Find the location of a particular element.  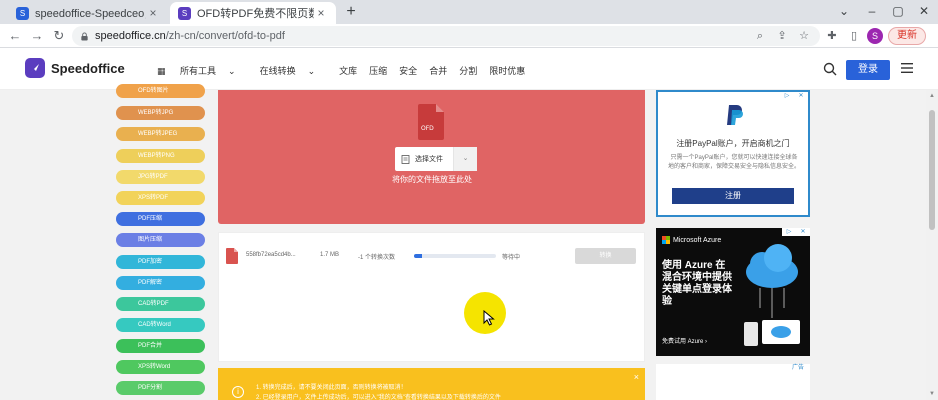

sidebar-tool-item: OFD转图片 is located at coordinates (160, 91).